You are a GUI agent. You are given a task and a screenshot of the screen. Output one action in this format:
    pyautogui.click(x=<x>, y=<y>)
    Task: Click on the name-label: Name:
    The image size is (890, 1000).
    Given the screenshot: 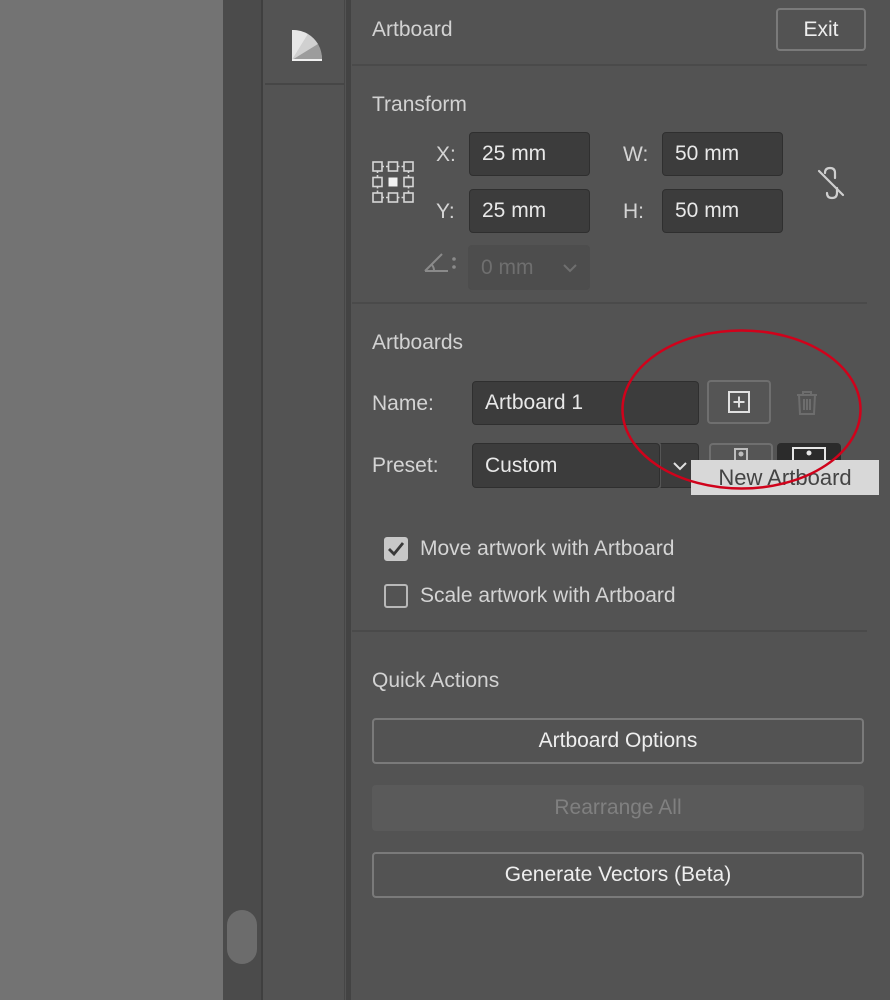 What is the action you would take?
    pyautogui.click(x=403, y=403)
    